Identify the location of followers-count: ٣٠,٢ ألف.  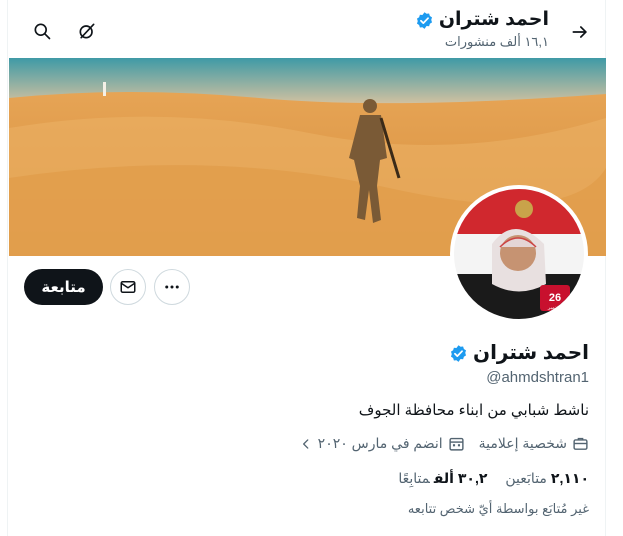
(460, 478).